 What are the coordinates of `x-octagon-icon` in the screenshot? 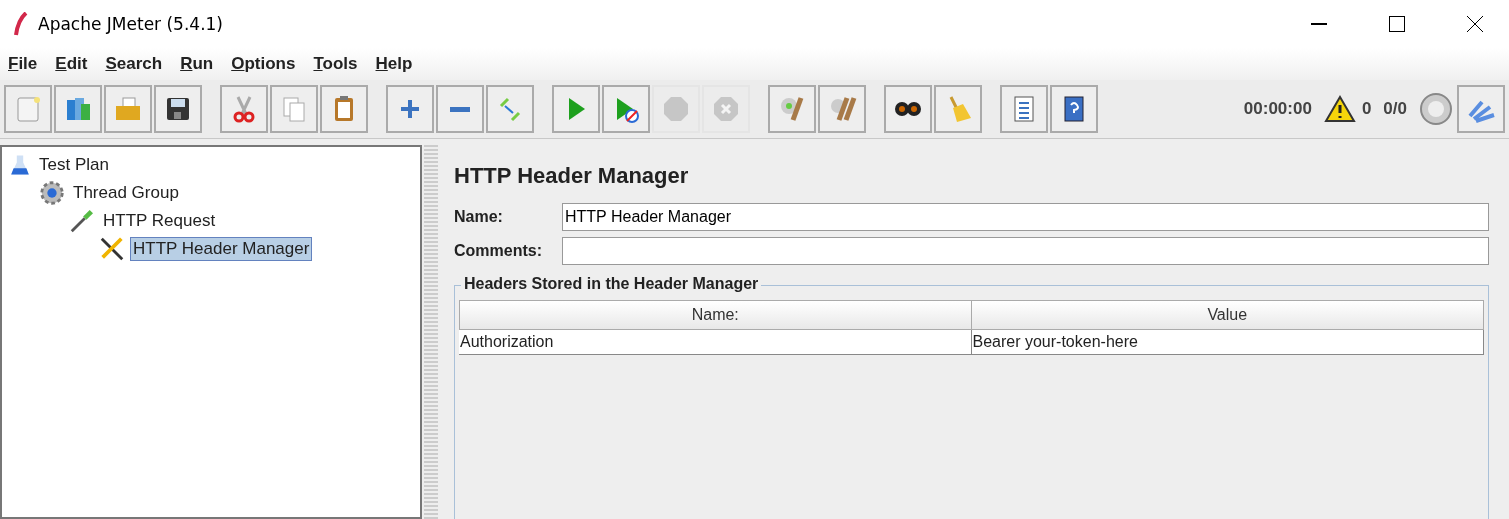 It's located at (726, 109).